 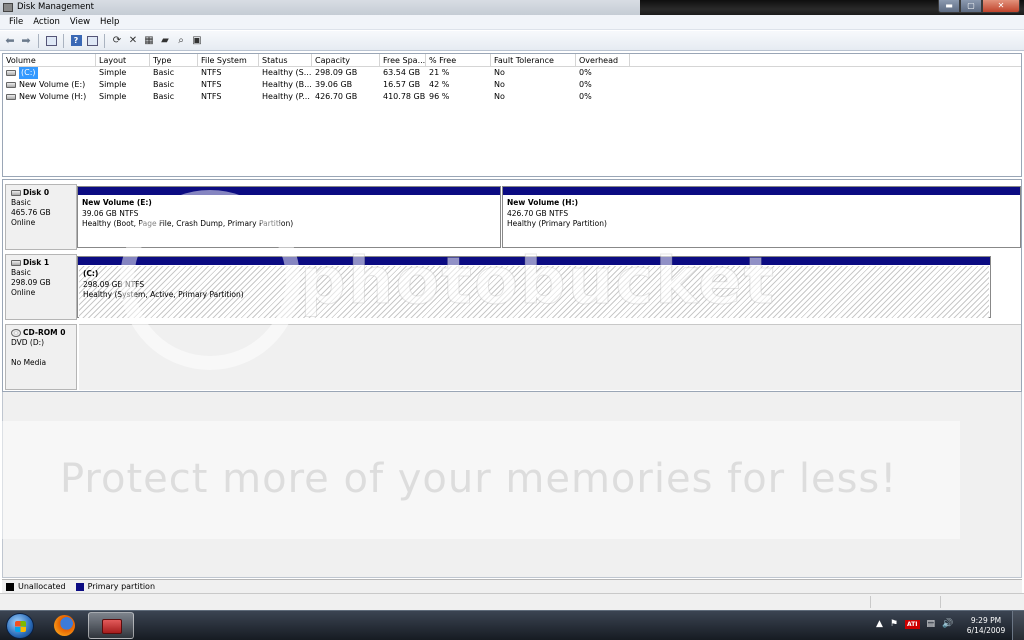 What do you see at coordinates (123, 60) in the screenshot?
I see `column-header-layout: Layout` at bounding box center [123, 60].